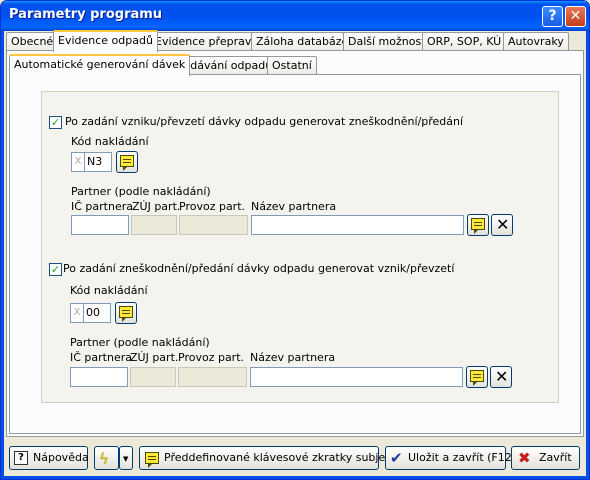 Image resolution: width=590 pixels, height=480 pixels. Describe the element at coordinates (98, 162) in the screenshot. I see `kod-nakladani-field: N3` at that location.